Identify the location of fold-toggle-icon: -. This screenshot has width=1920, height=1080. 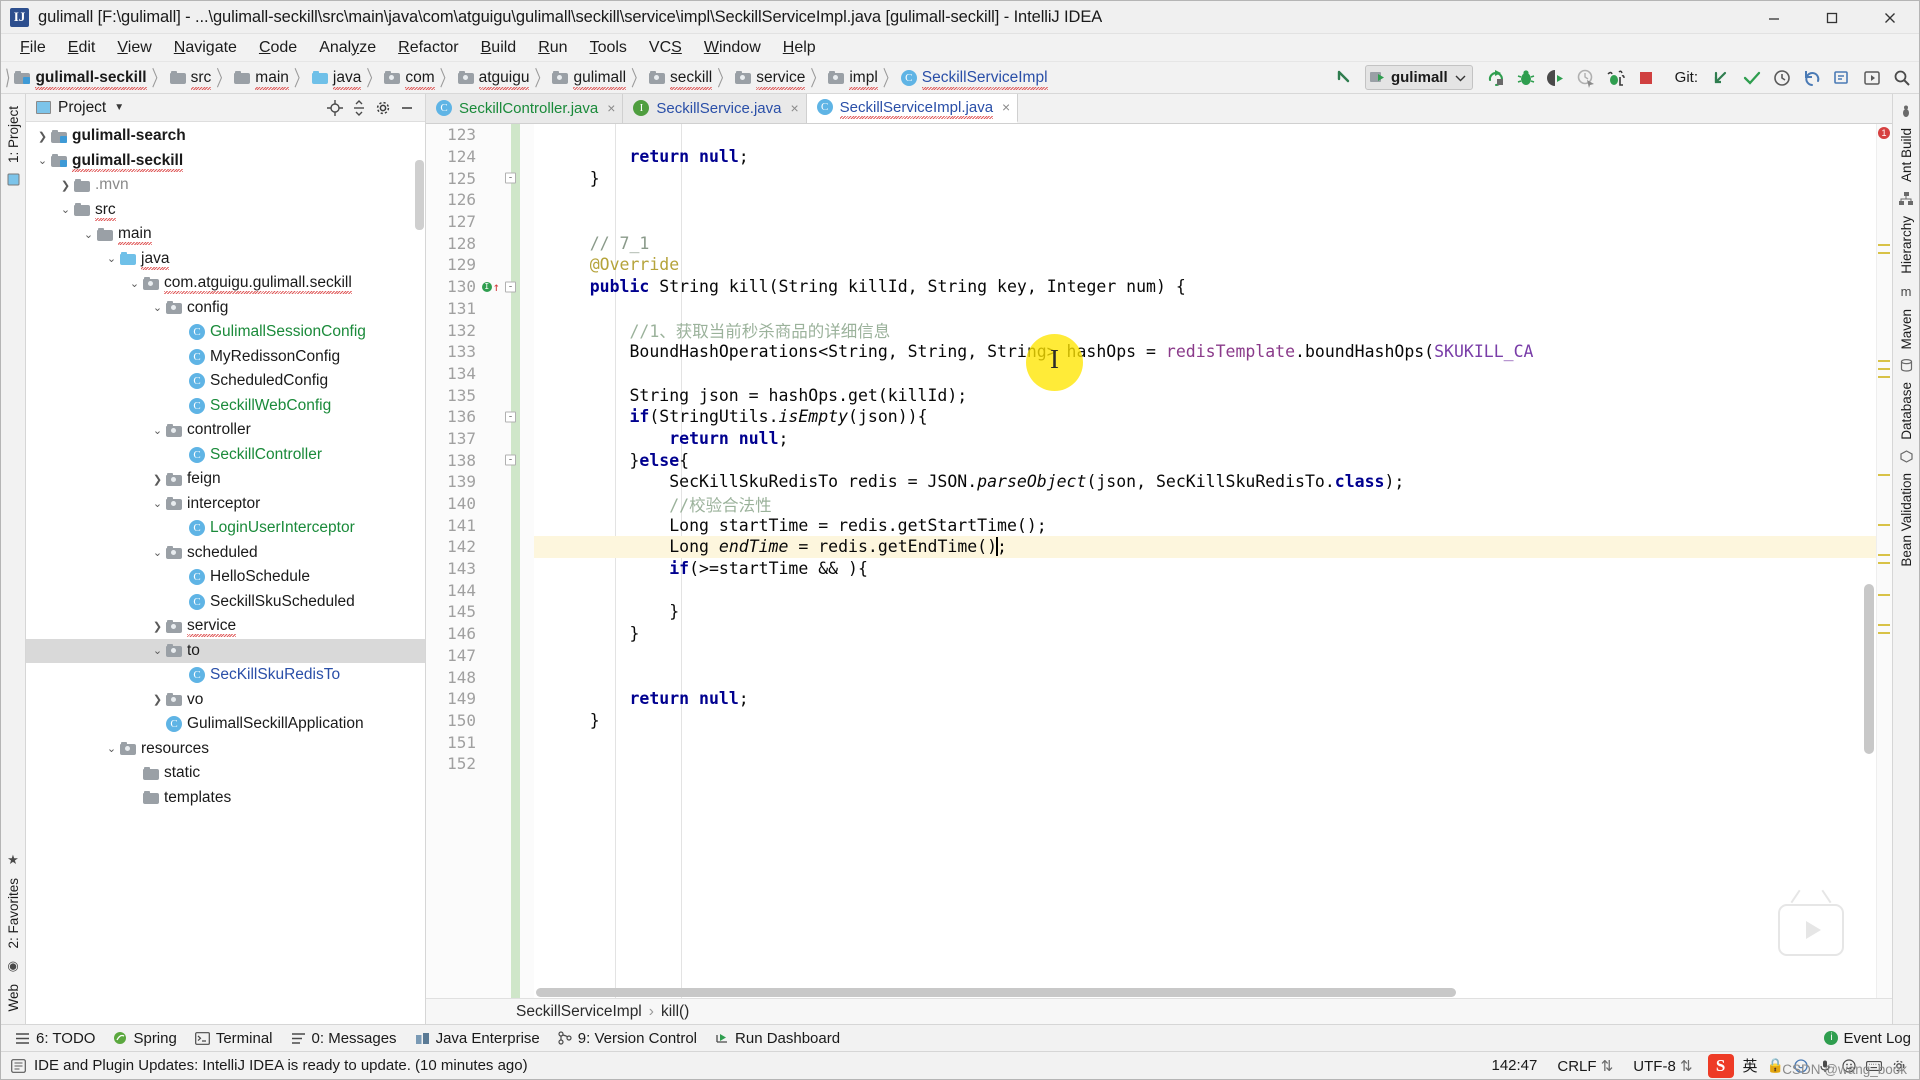
(510, 460).